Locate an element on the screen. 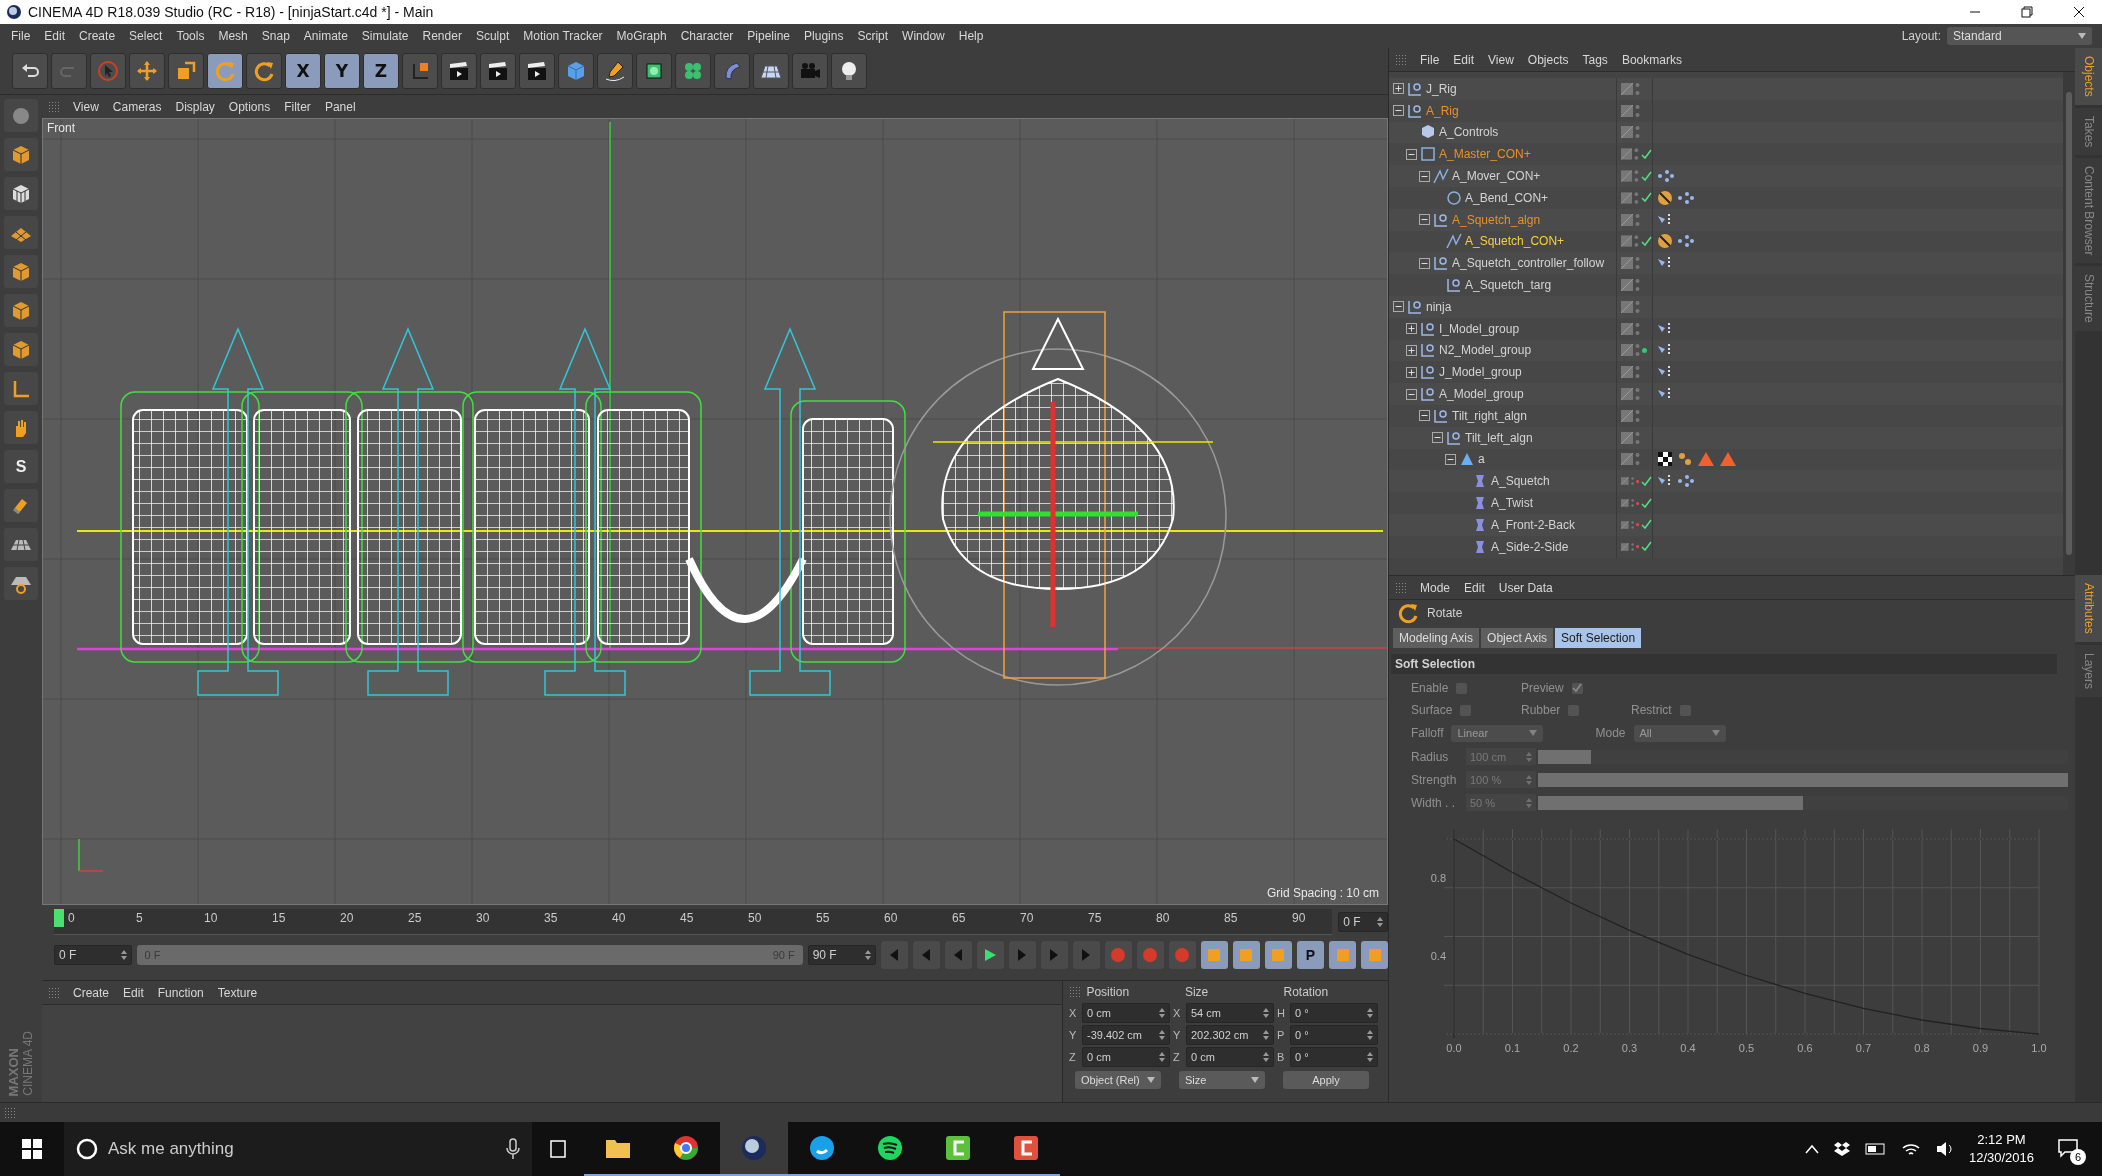 The image size is (2102, 1176). toolbar-button: Y is located at coordinates (342, 71).